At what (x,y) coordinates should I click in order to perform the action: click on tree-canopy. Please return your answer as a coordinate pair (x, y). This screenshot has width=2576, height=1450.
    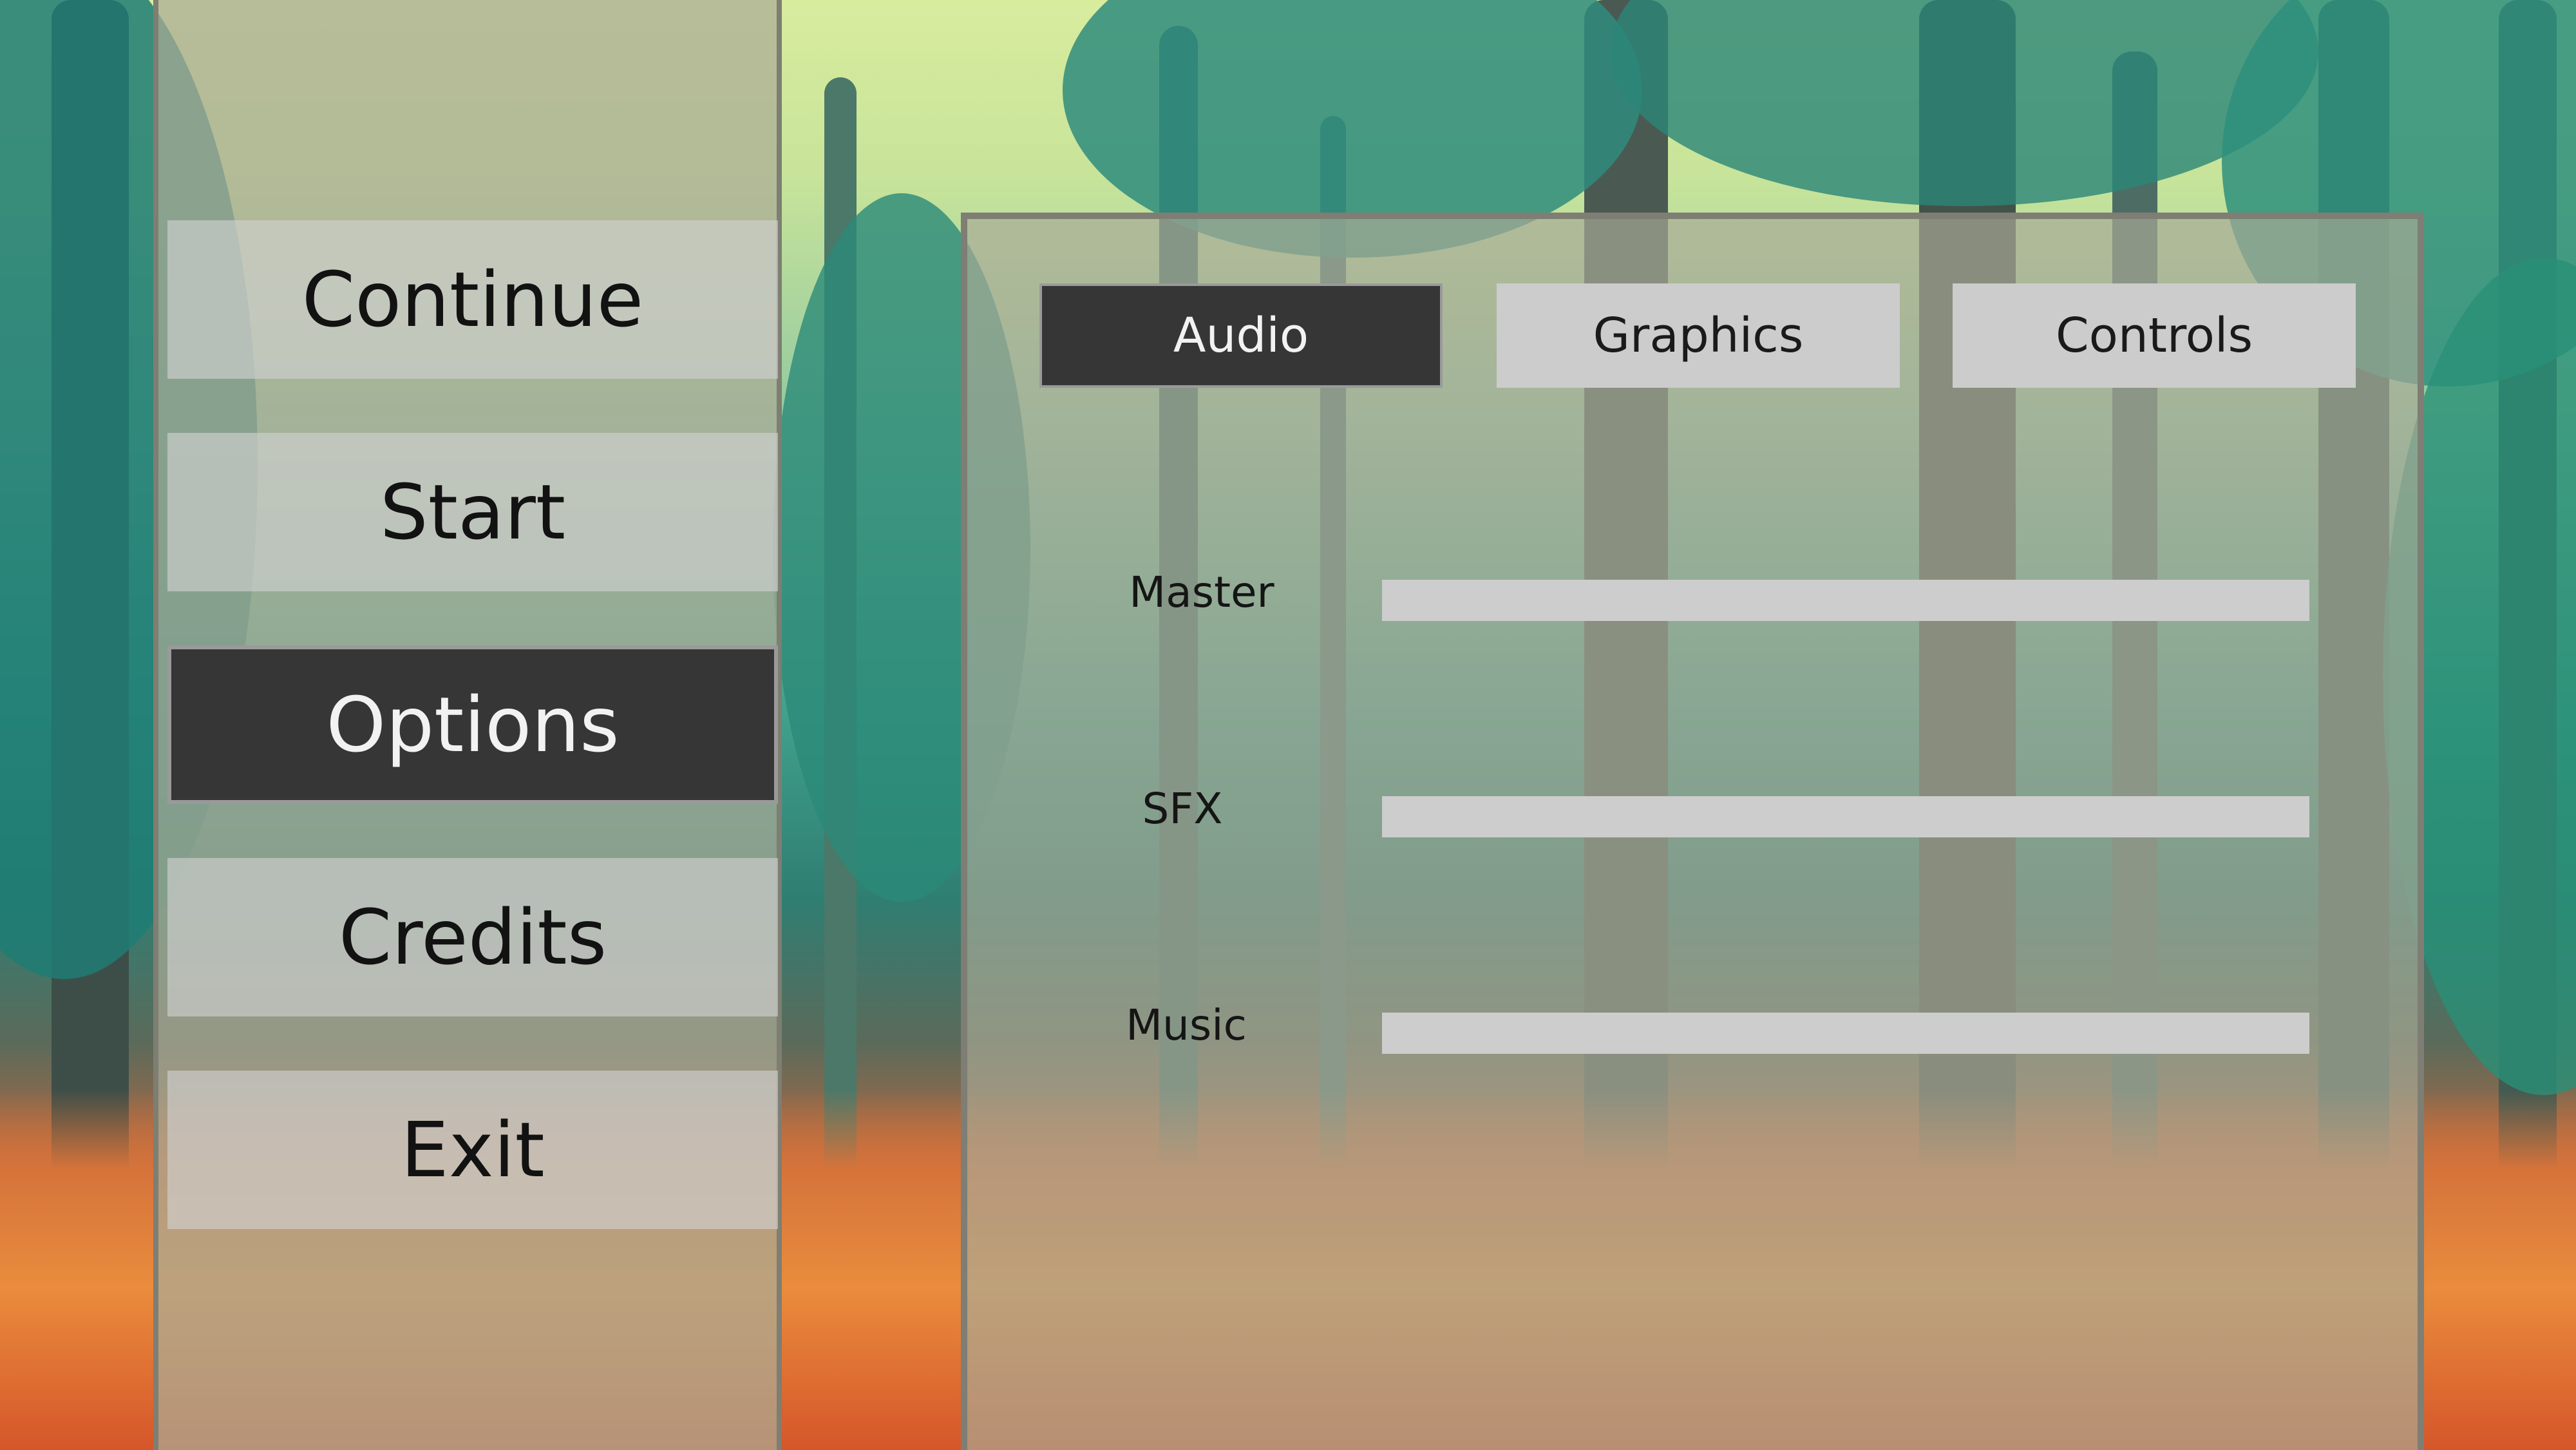
    Looking at the image, I should click on (1964, 103).